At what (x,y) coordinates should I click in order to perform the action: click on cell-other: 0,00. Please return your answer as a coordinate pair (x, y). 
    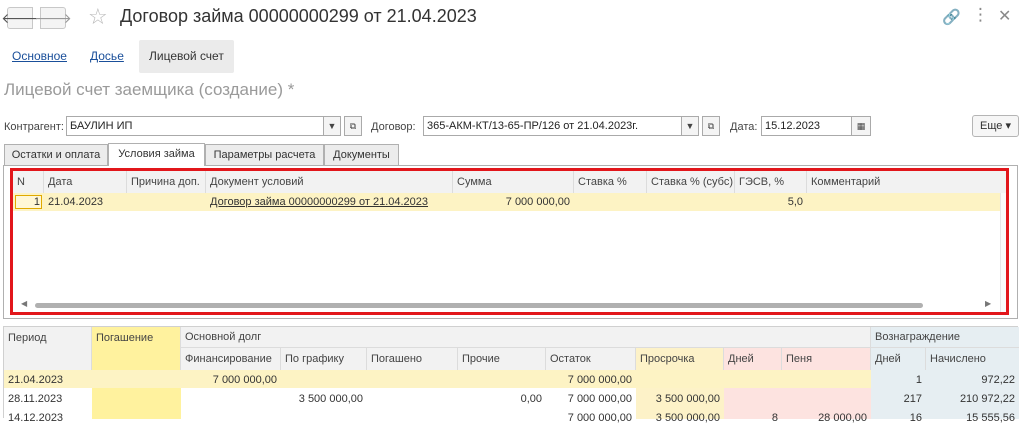
    Looking at the image, I should click on (502, 399).